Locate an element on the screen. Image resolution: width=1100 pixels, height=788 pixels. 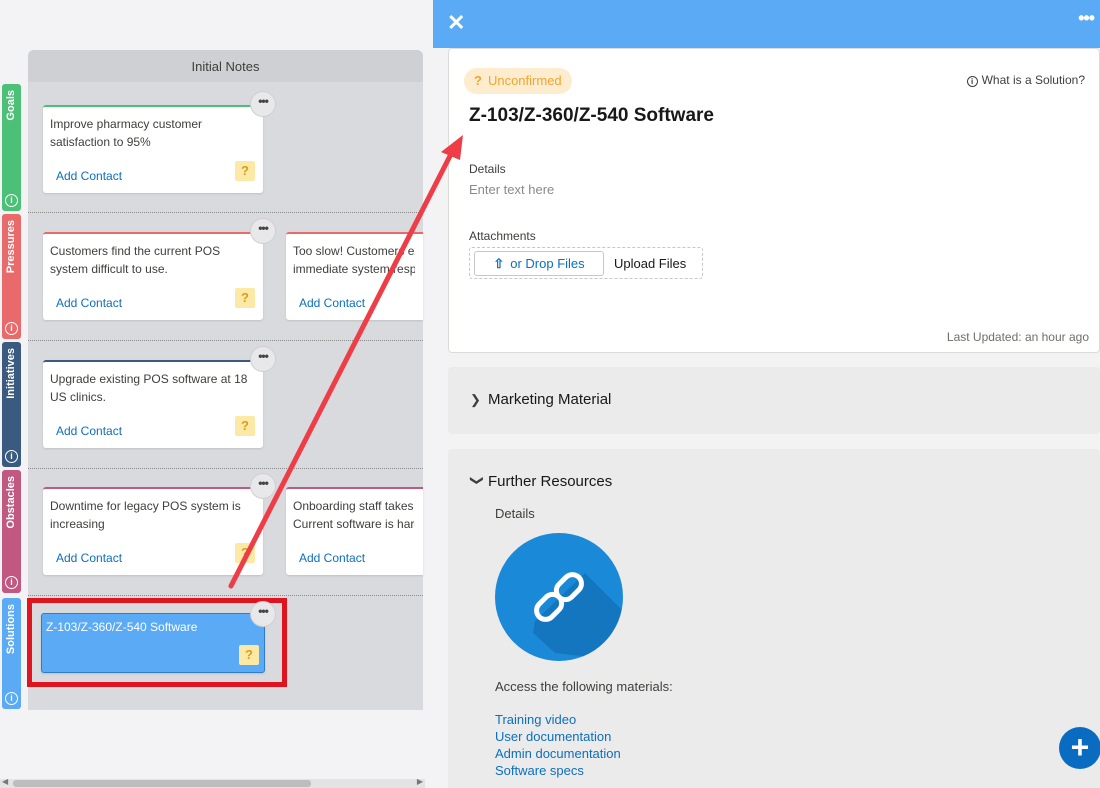
lane-label-text: Initiatives is located at coordinates (11, 373).